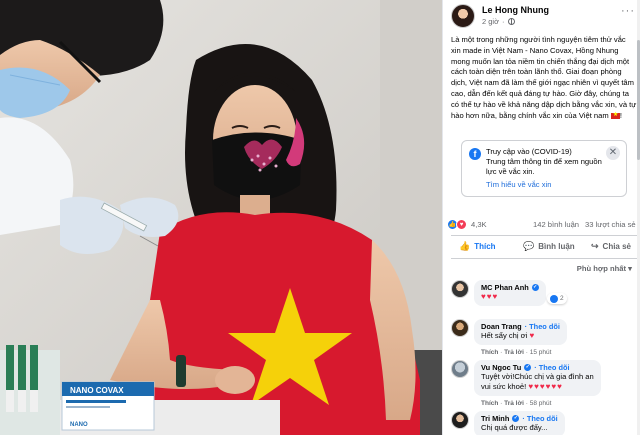 The width and height of the screenshot is (640, 435). I want to click on like-mini-icon, so click(554, 298).